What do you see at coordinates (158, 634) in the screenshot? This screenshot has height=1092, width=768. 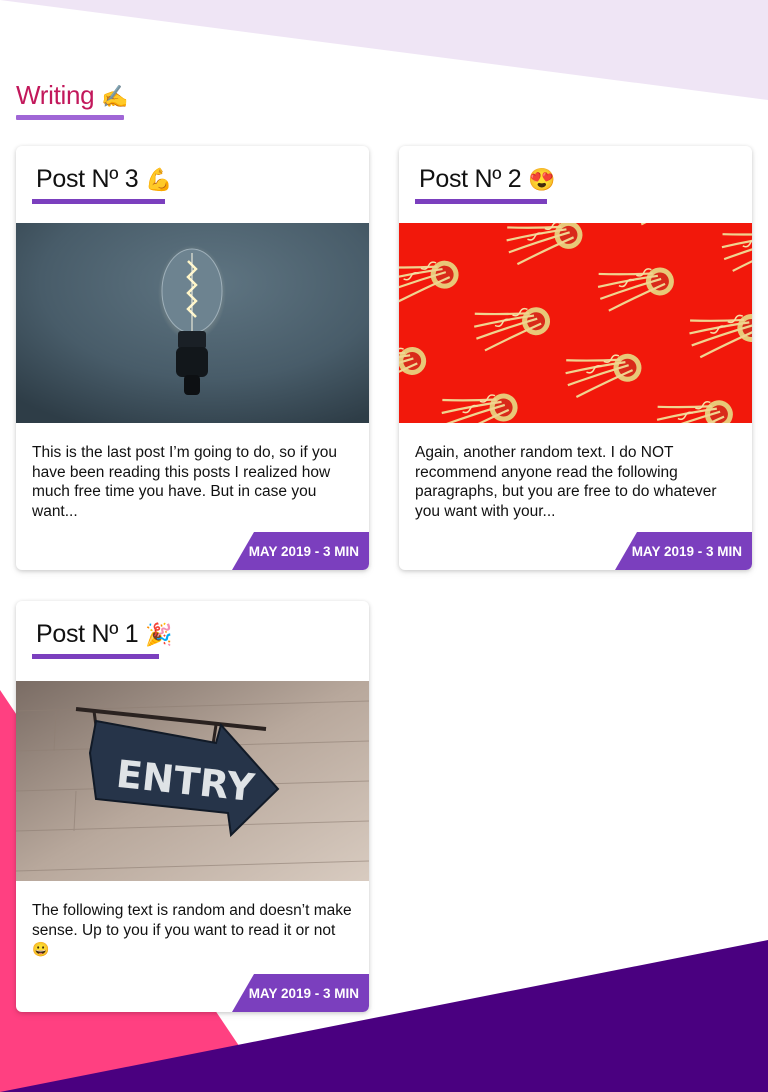 I see `party-popper-icon: 🎉` at bounding box center [158, 634].